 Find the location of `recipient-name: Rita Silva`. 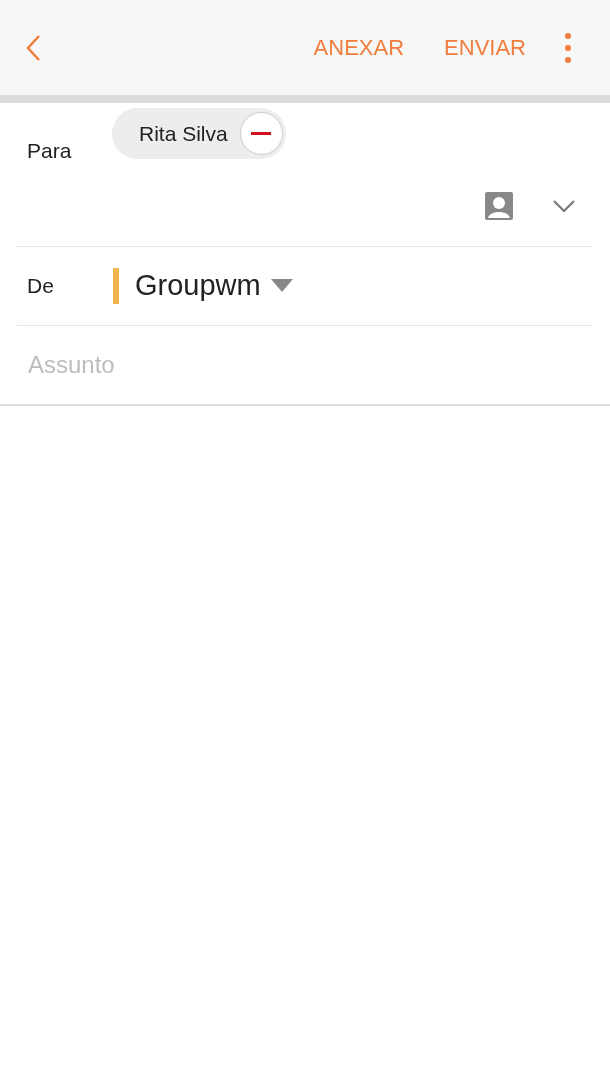

recipient-name: Rita Silva is located at coordinates (183, 133).